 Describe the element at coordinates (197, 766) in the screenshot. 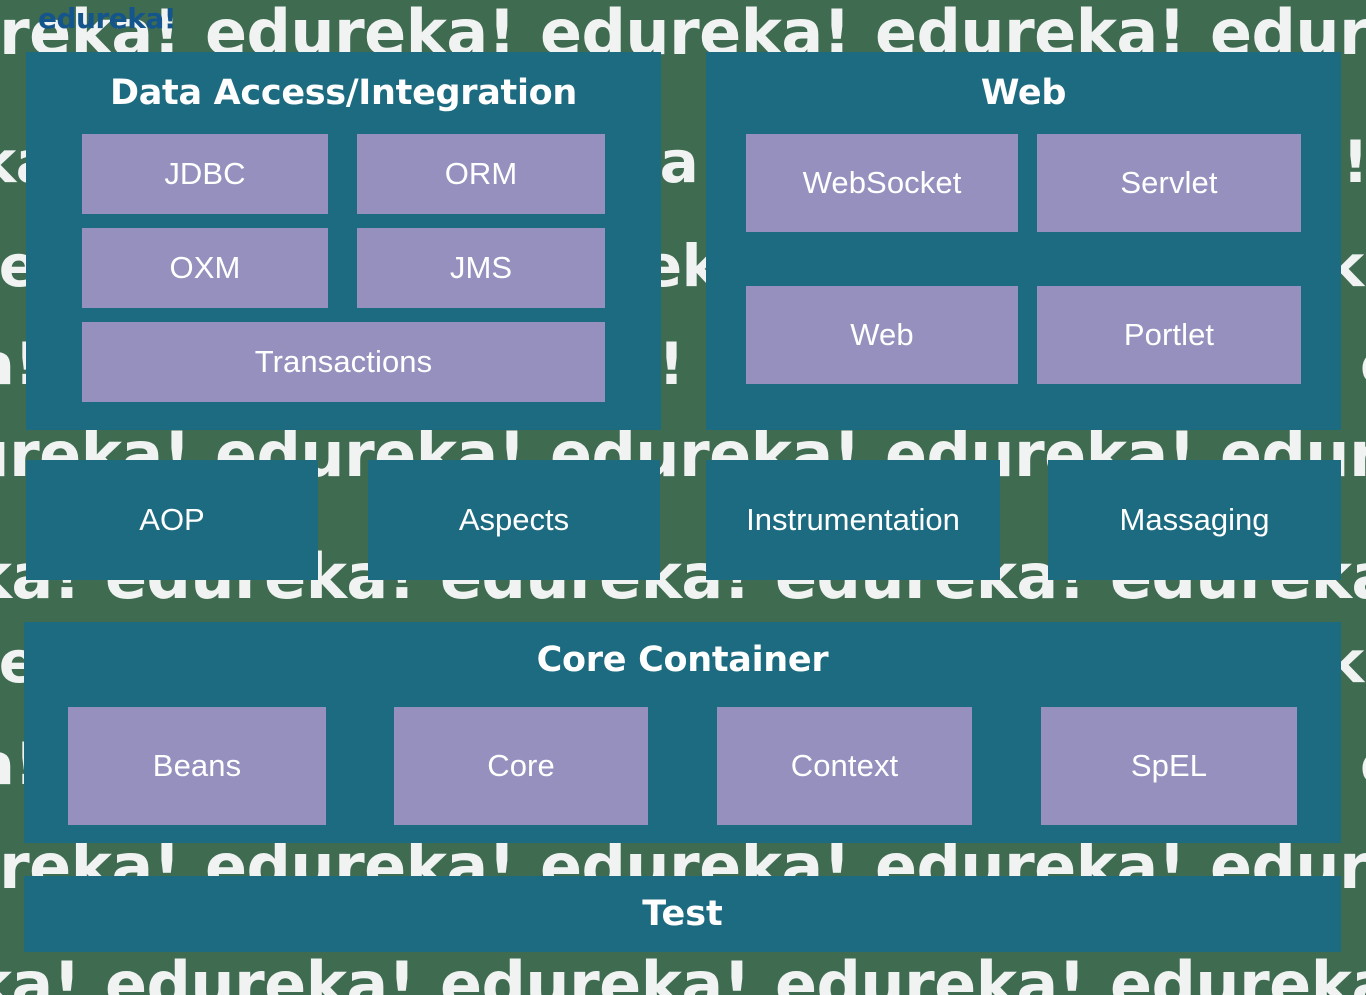

I see `module-beans: Beans` at that location.